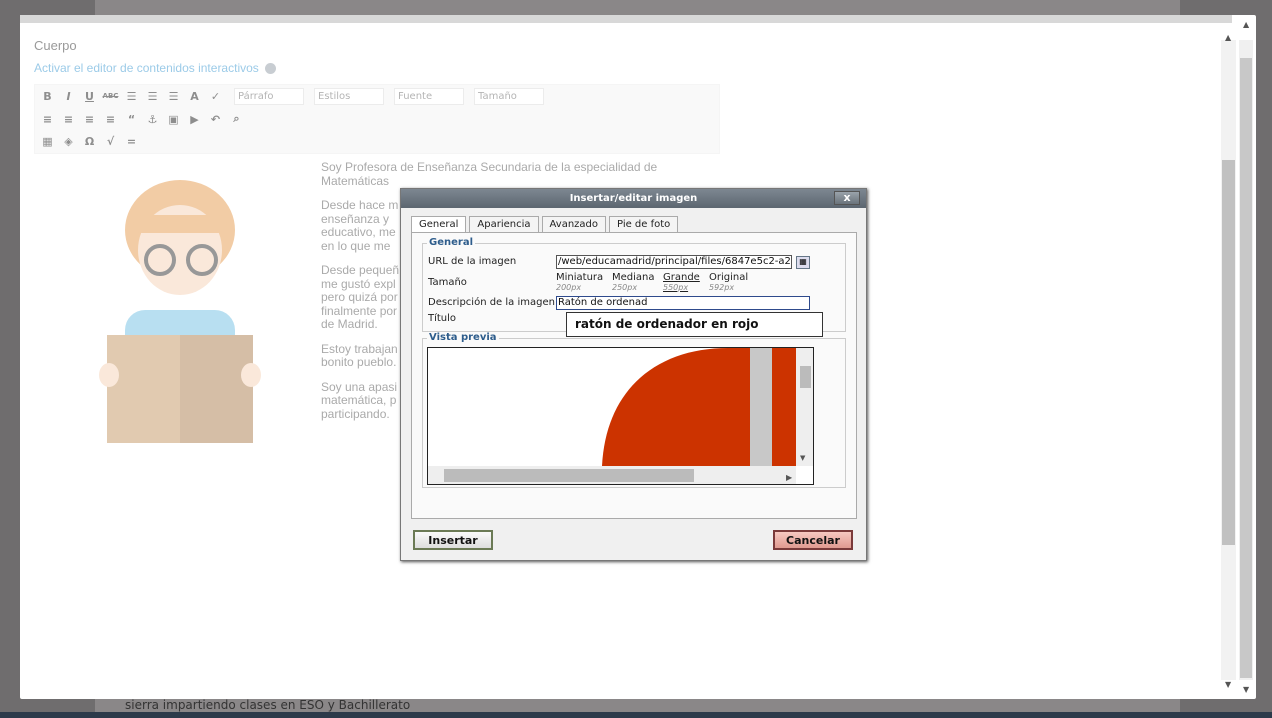 This screenshot has height=718, width=1272. Describe the element at coordinates (429, 96) in the screenshot. I see `font-select: Fuente` at that location.